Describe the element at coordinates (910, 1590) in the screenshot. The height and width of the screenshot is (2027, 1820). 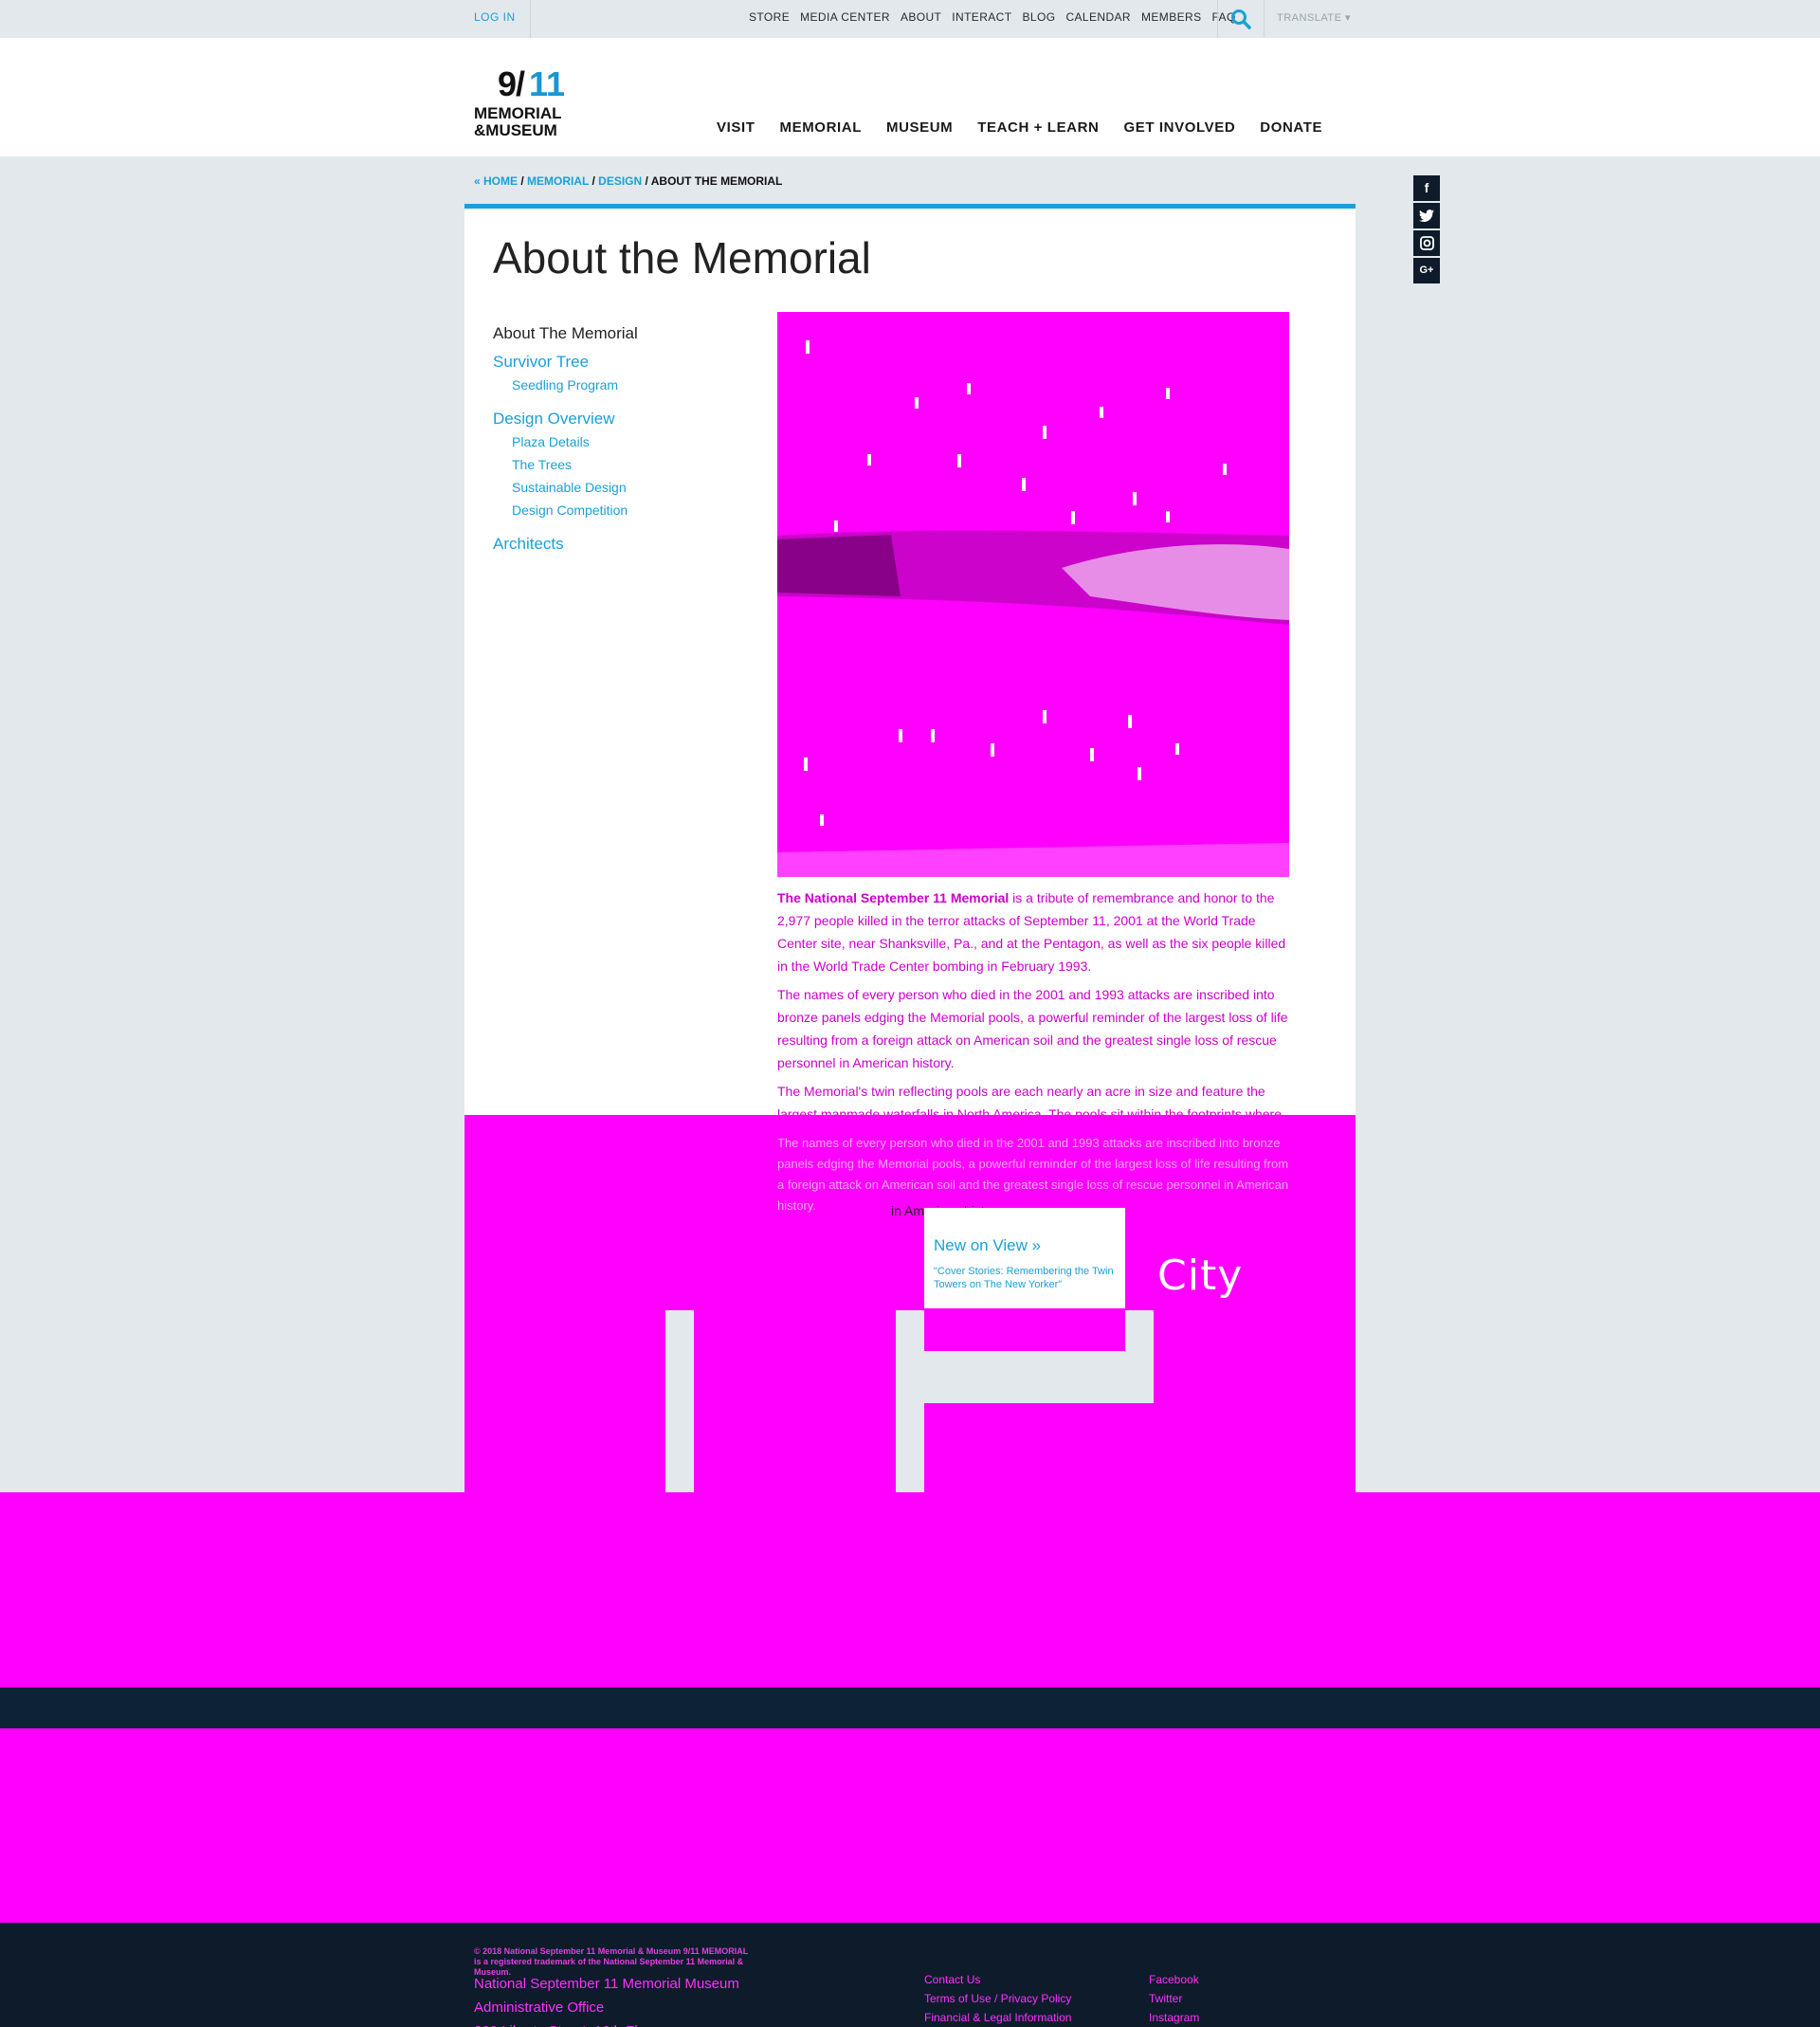
I see `info-band` at that location.